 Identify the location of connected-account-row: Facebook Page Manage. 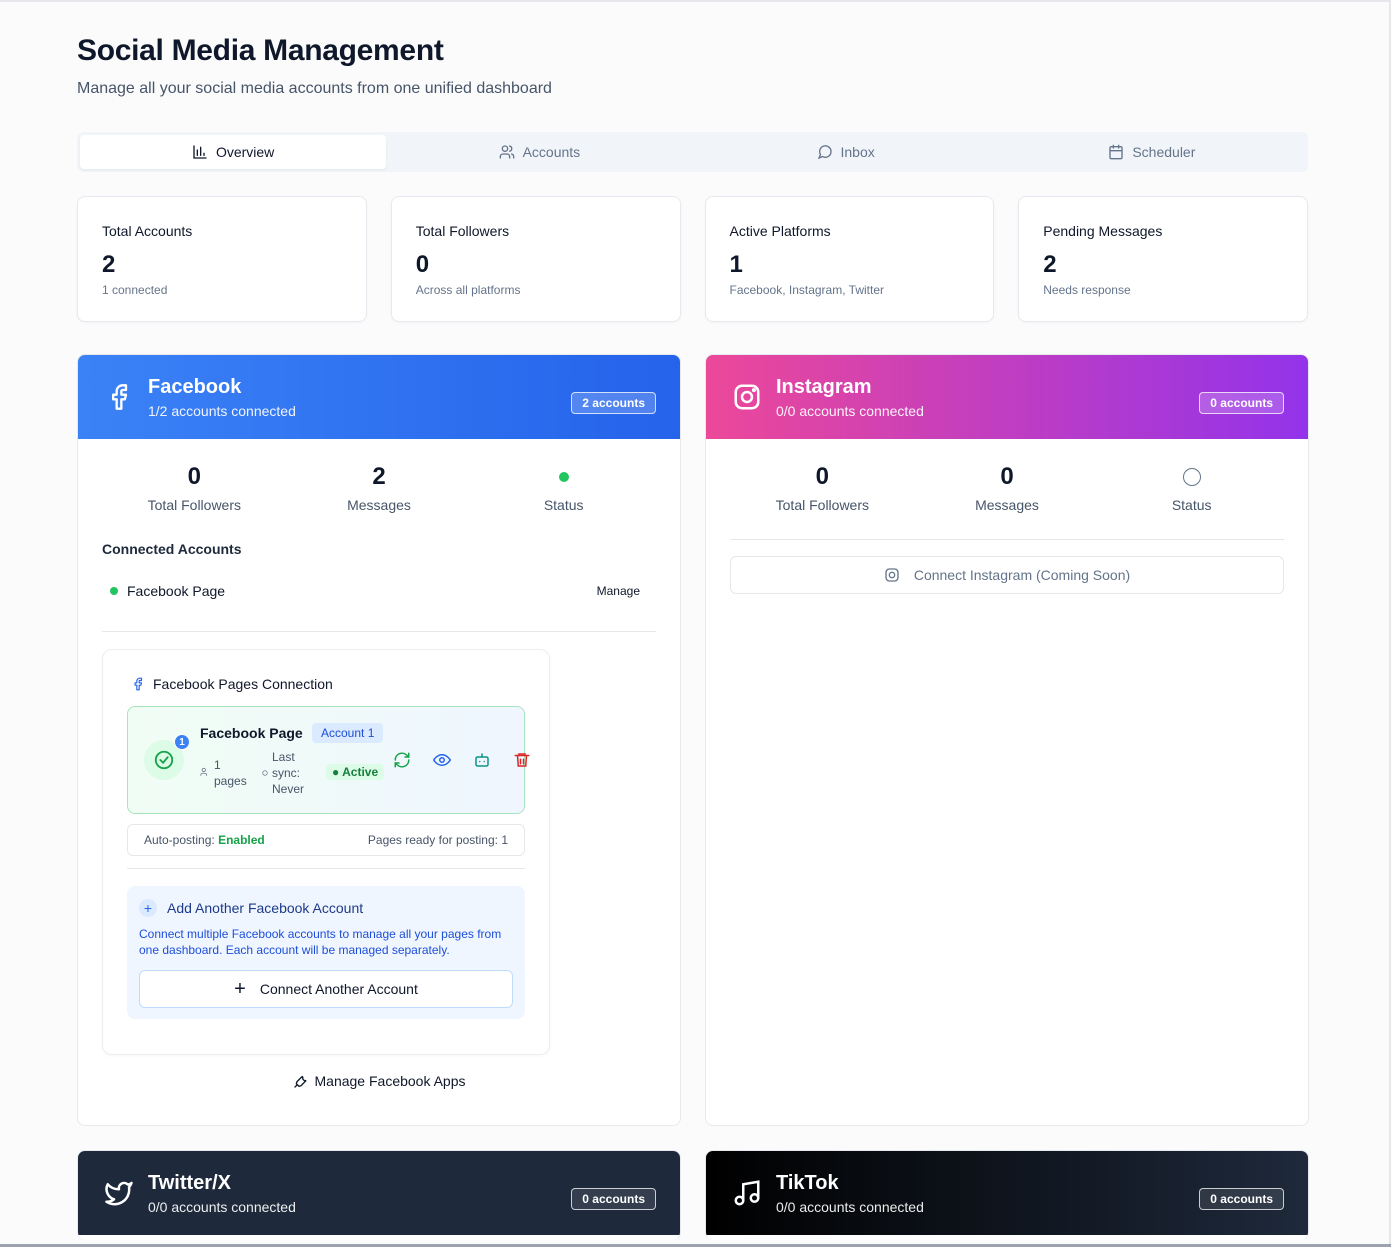
(375, 591).